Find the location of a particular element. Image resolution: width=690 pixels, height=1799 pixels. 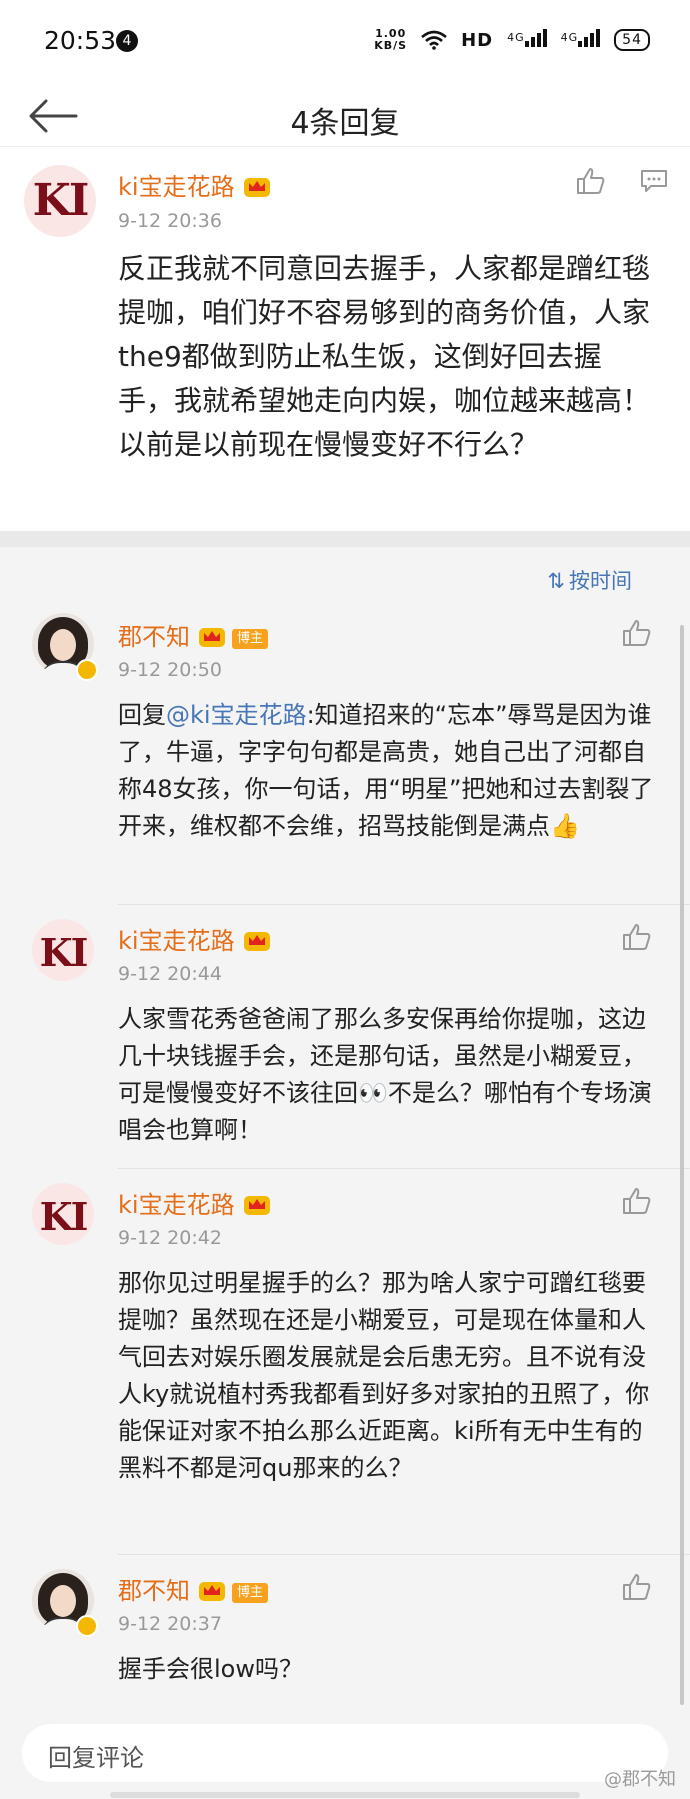

comment-icon is located at coordinates (654, 181).